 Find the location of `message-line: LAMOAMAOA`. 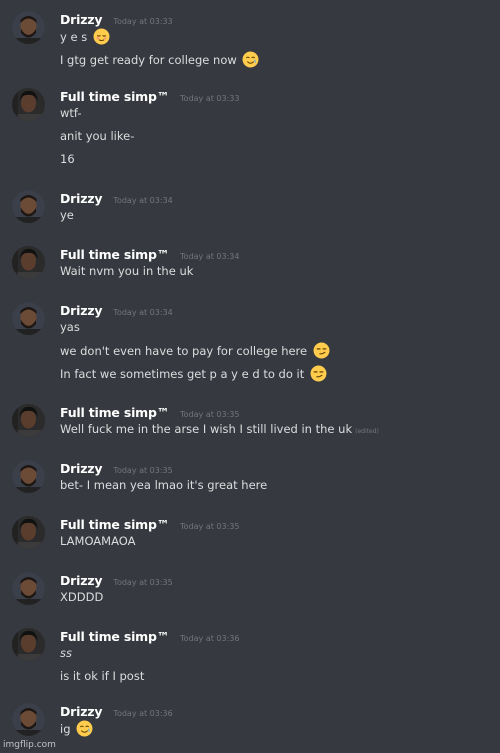

message-line: LAMOAMAOA is located at coordinates (270, 544).